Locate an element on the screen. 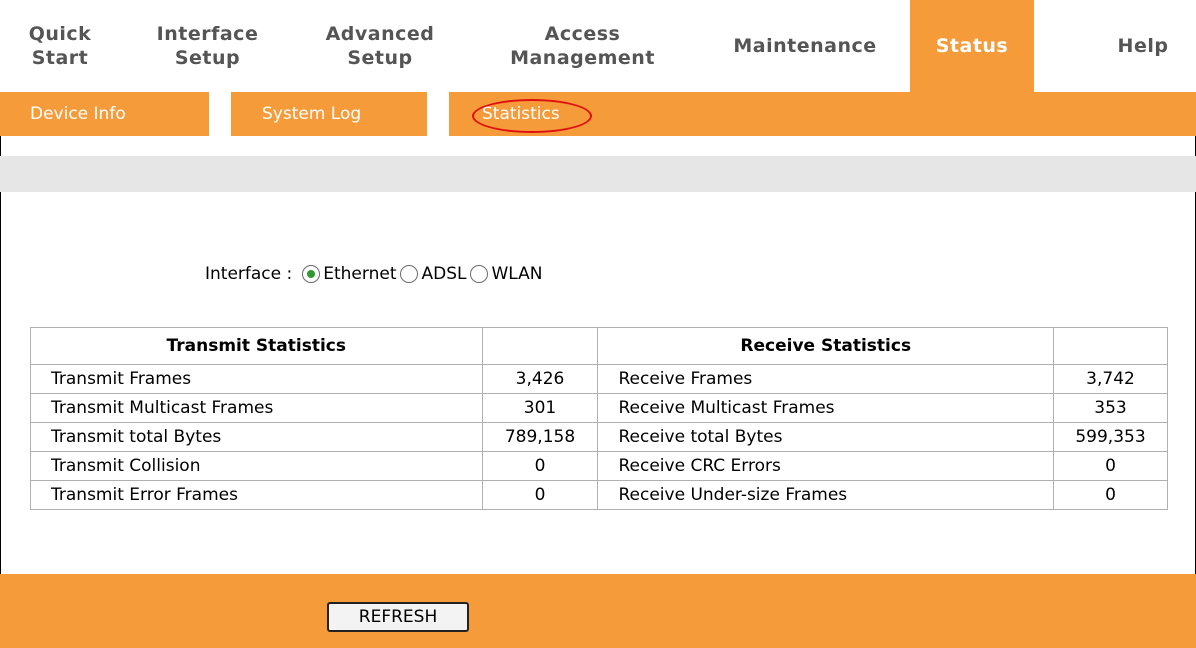 The image size is (1196, 648). radio-ethernet is located at coordinates (311, 274).